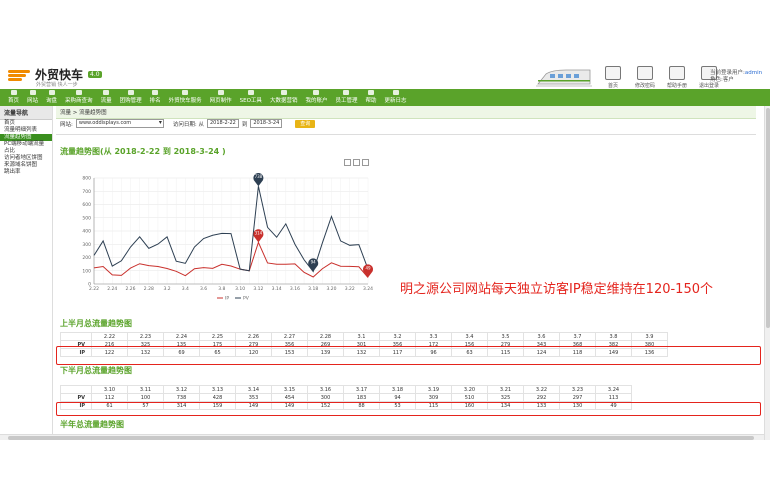 The image size is (770, 500). I want to click on nav-item-11: 我的账户, so click(316, 98).